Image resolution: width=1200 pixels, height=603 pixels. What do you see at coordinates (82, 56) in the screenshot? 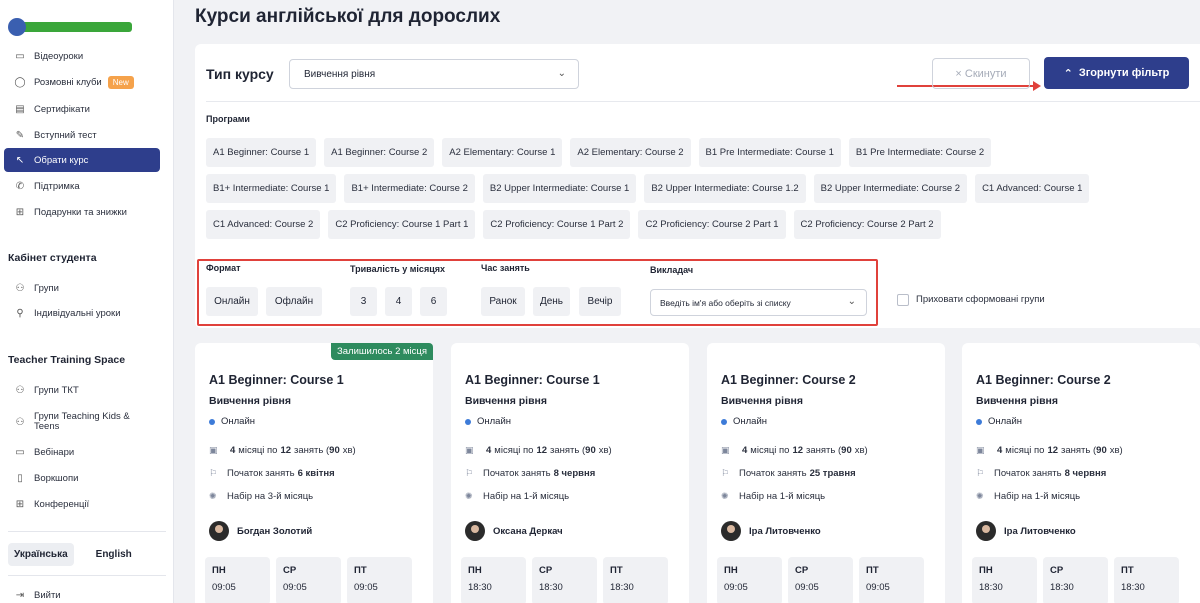
I see `sidebar-item-video-lessons: ▭ Відеоуроки` at bounding box center [82, 56].